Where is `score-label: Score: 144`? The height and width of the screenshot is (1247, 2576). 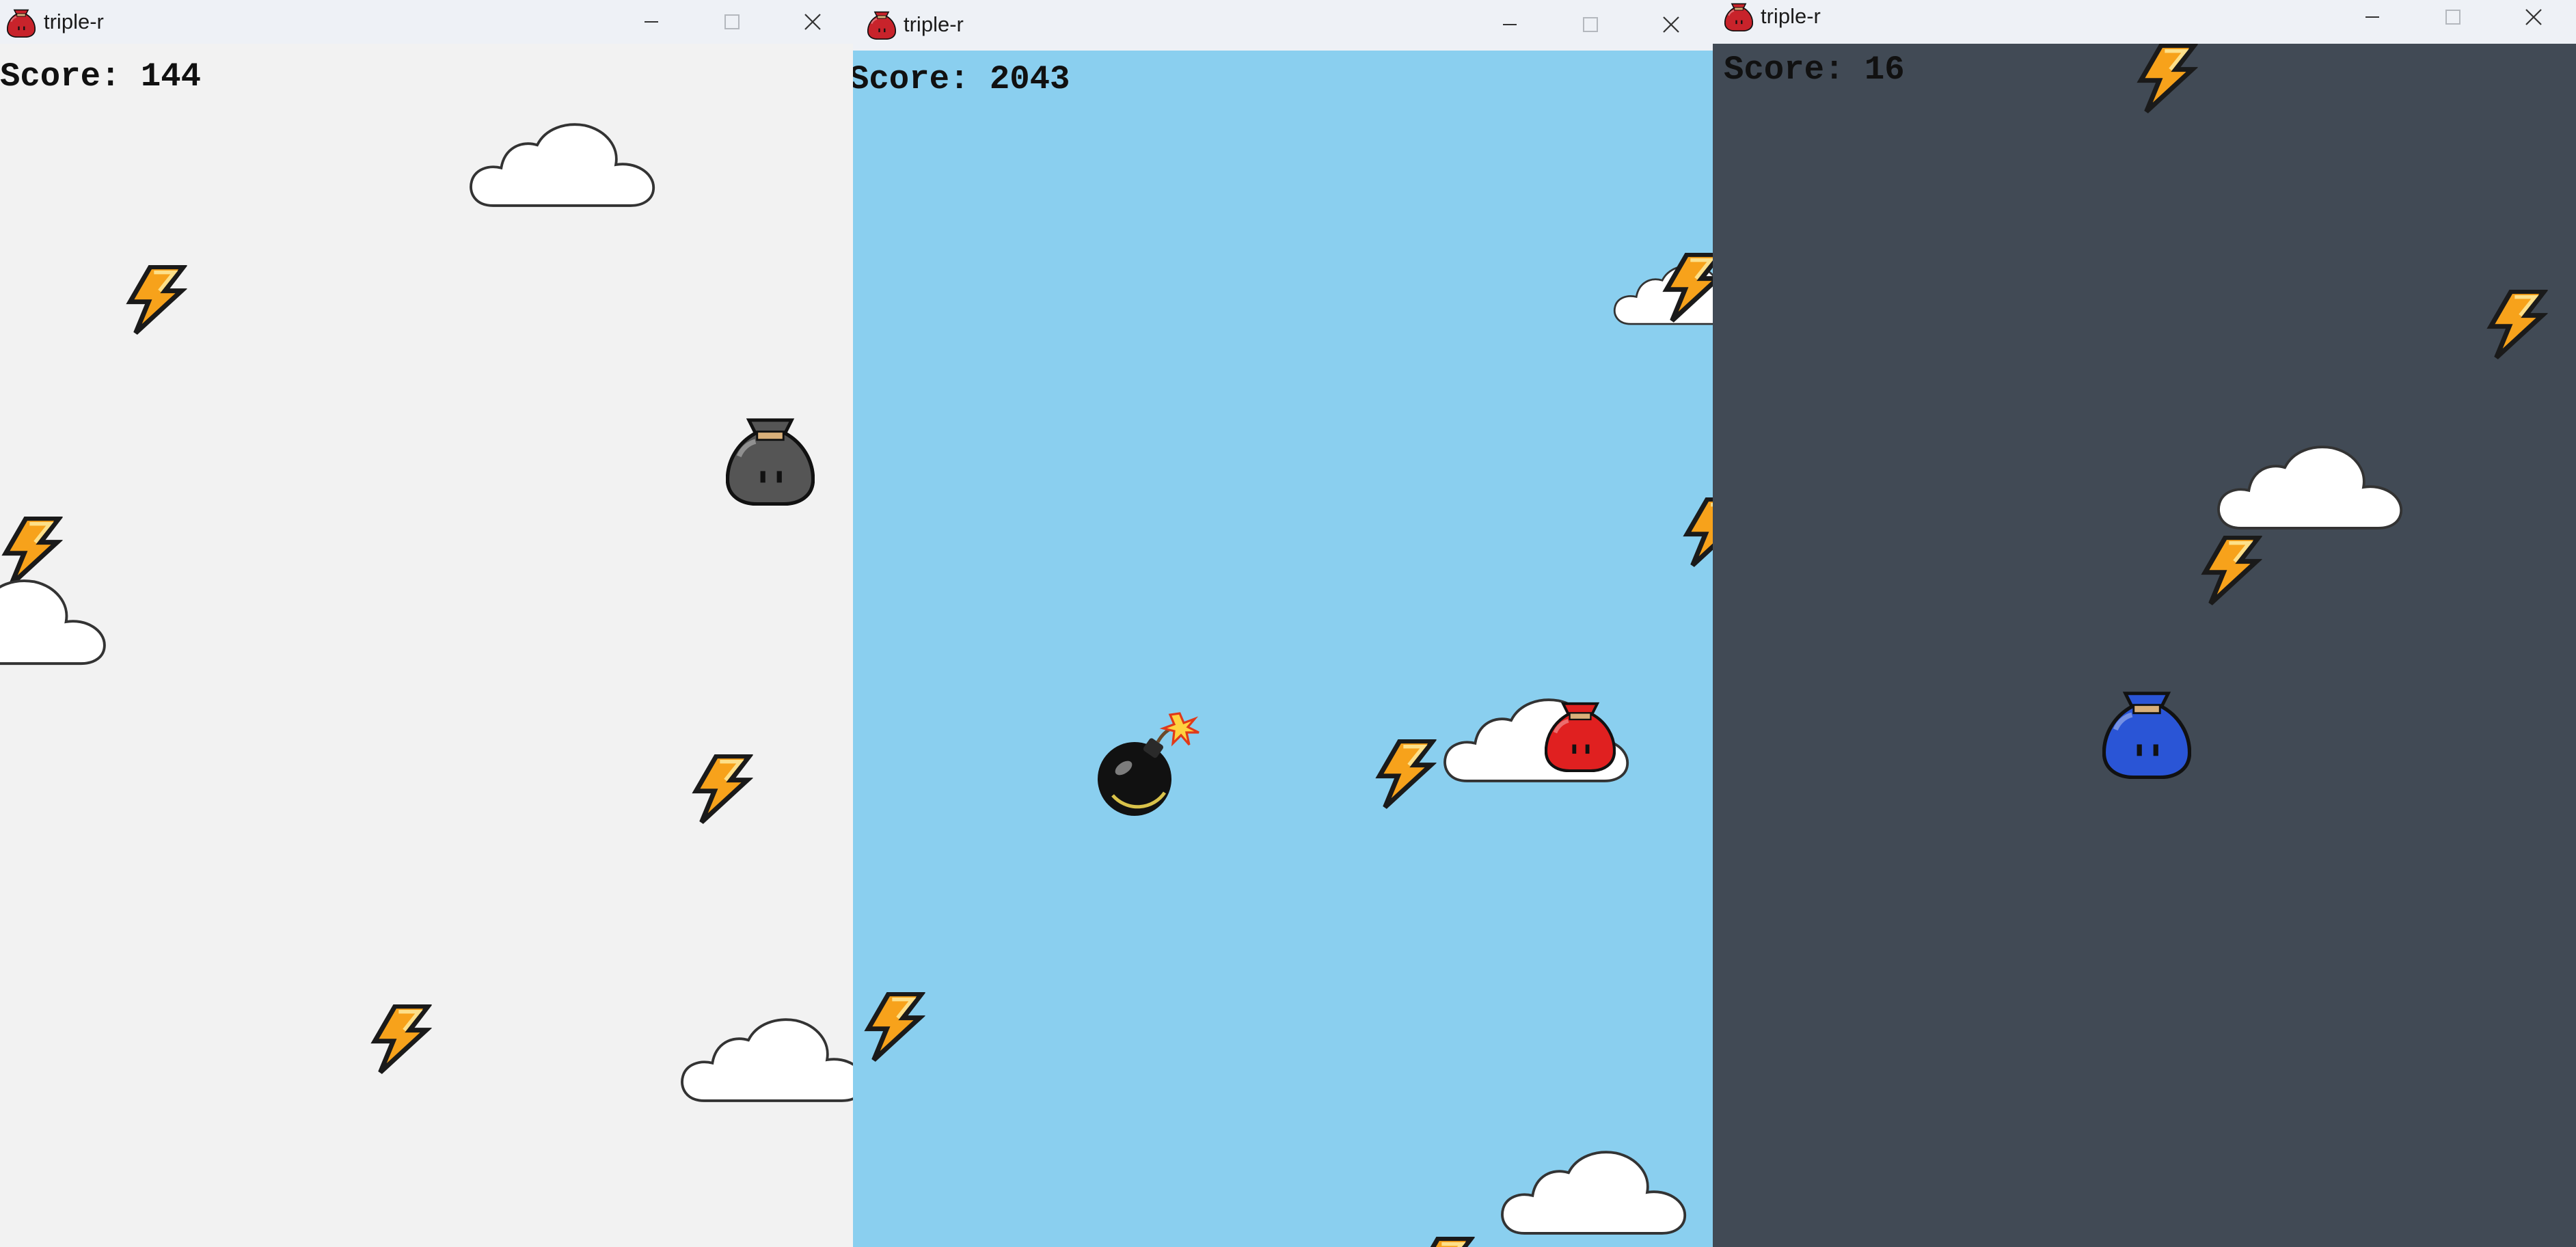
score-label: Score: 144 is located at coordinates (101, 76).